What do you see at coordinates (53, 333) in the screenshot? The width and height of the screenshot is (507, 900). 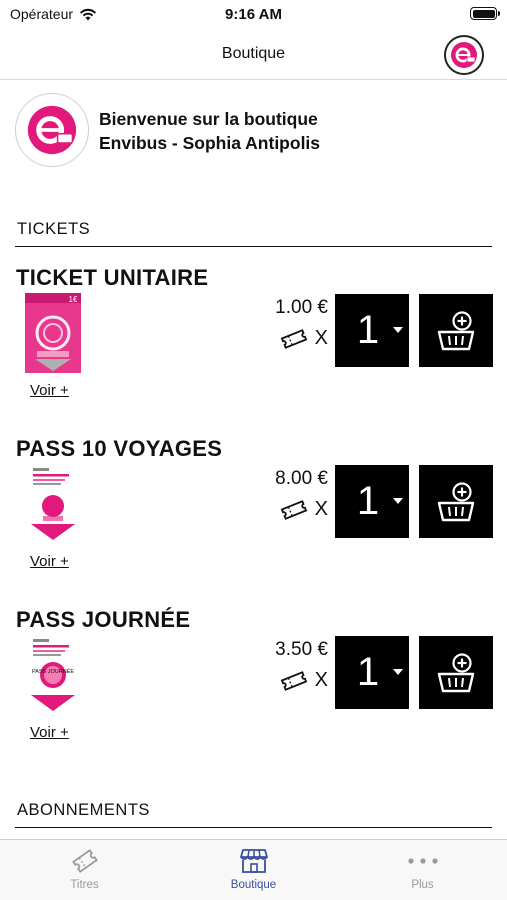 I see `ticket-image: 1€` at bounding box center [53, 333].